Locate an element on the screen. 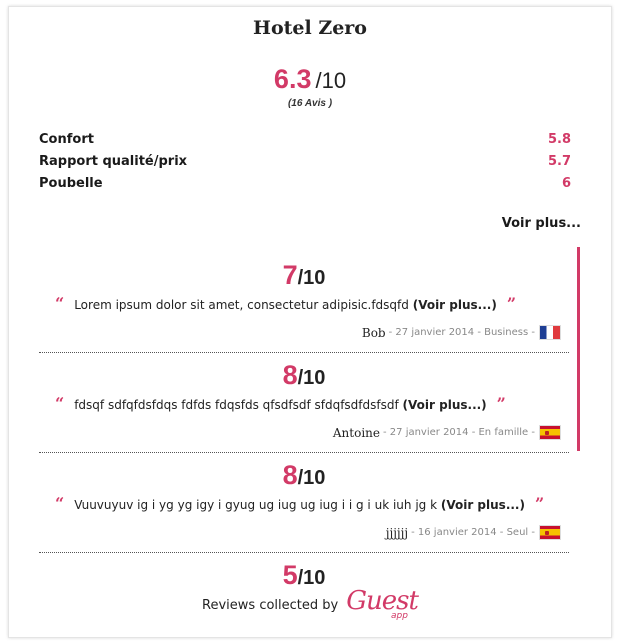 The width and height of the screenshot is (618, 644). review-score-value: 7 is located at coordinates (290, 275).